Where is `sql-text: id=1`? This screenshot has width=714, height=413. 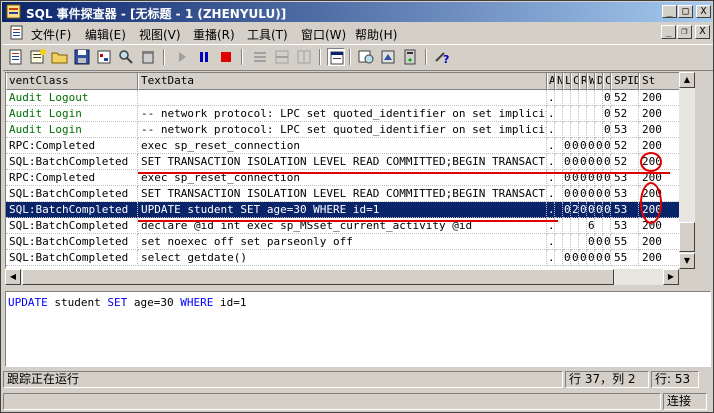
sql-text: id=1 is located at coordinates (230, 302).